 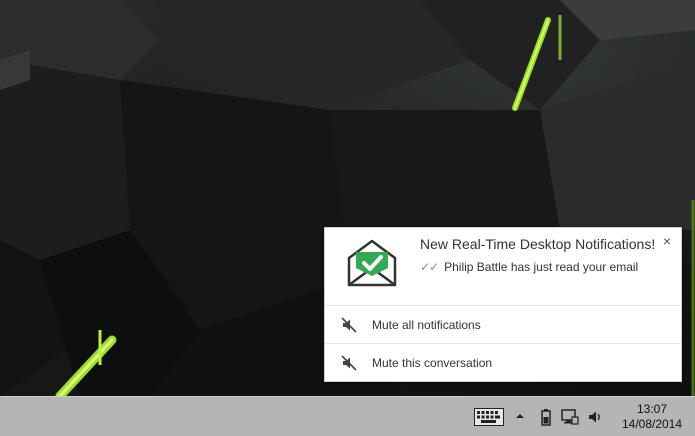 I want to click on network-icon, so click(x=570, y=417).